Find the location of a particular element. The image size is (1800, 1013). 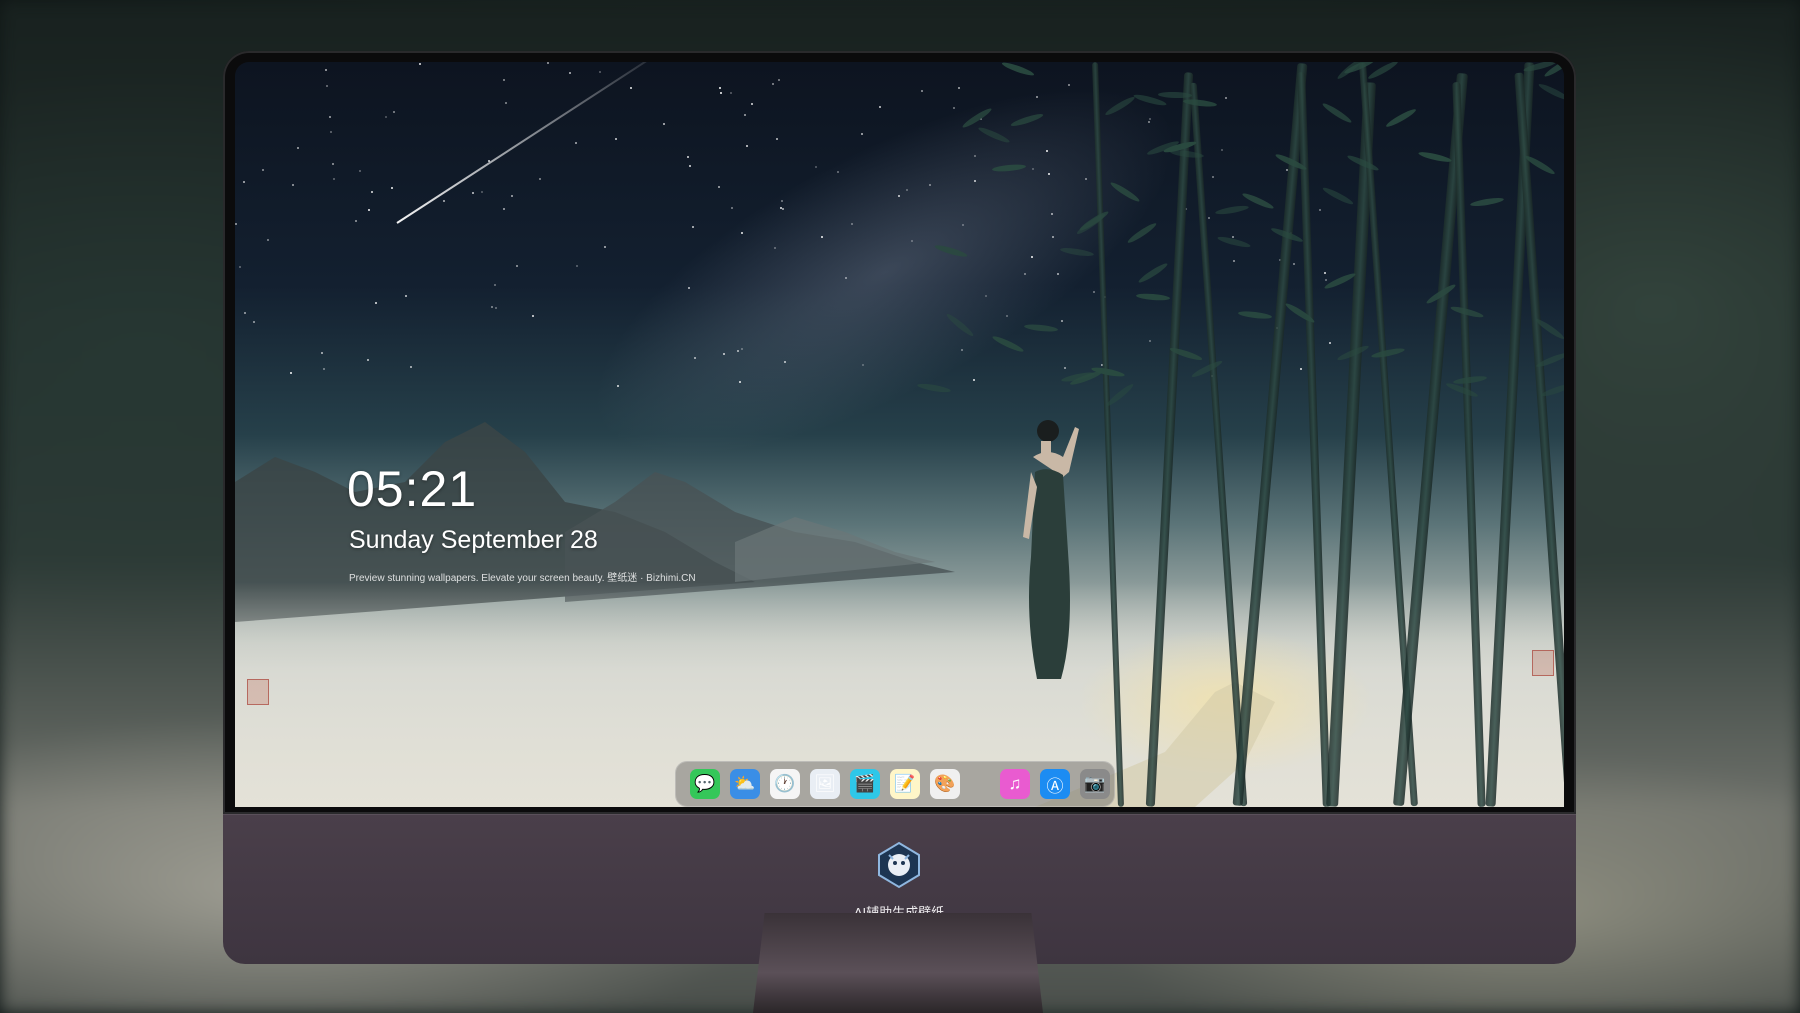

clapperboard-icon: 🎬 is located at coordinates (865, 784).